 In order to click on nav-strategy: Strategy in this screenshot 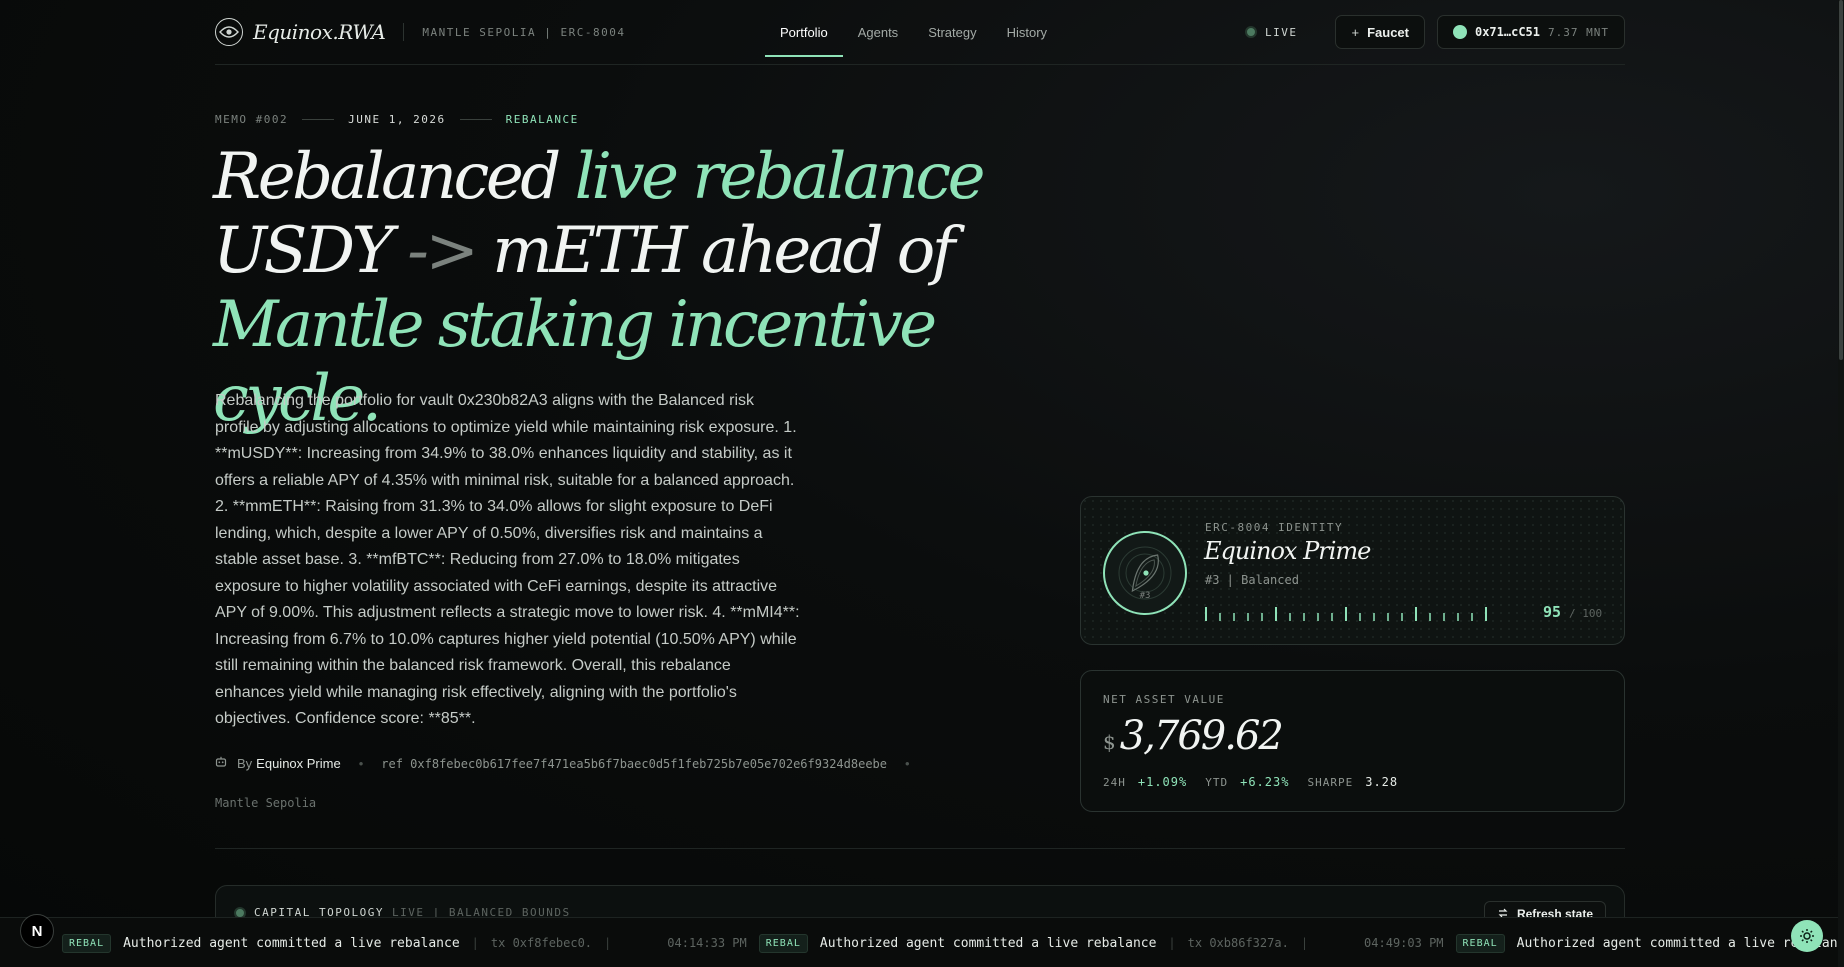, I will do `click(952, 33)`.